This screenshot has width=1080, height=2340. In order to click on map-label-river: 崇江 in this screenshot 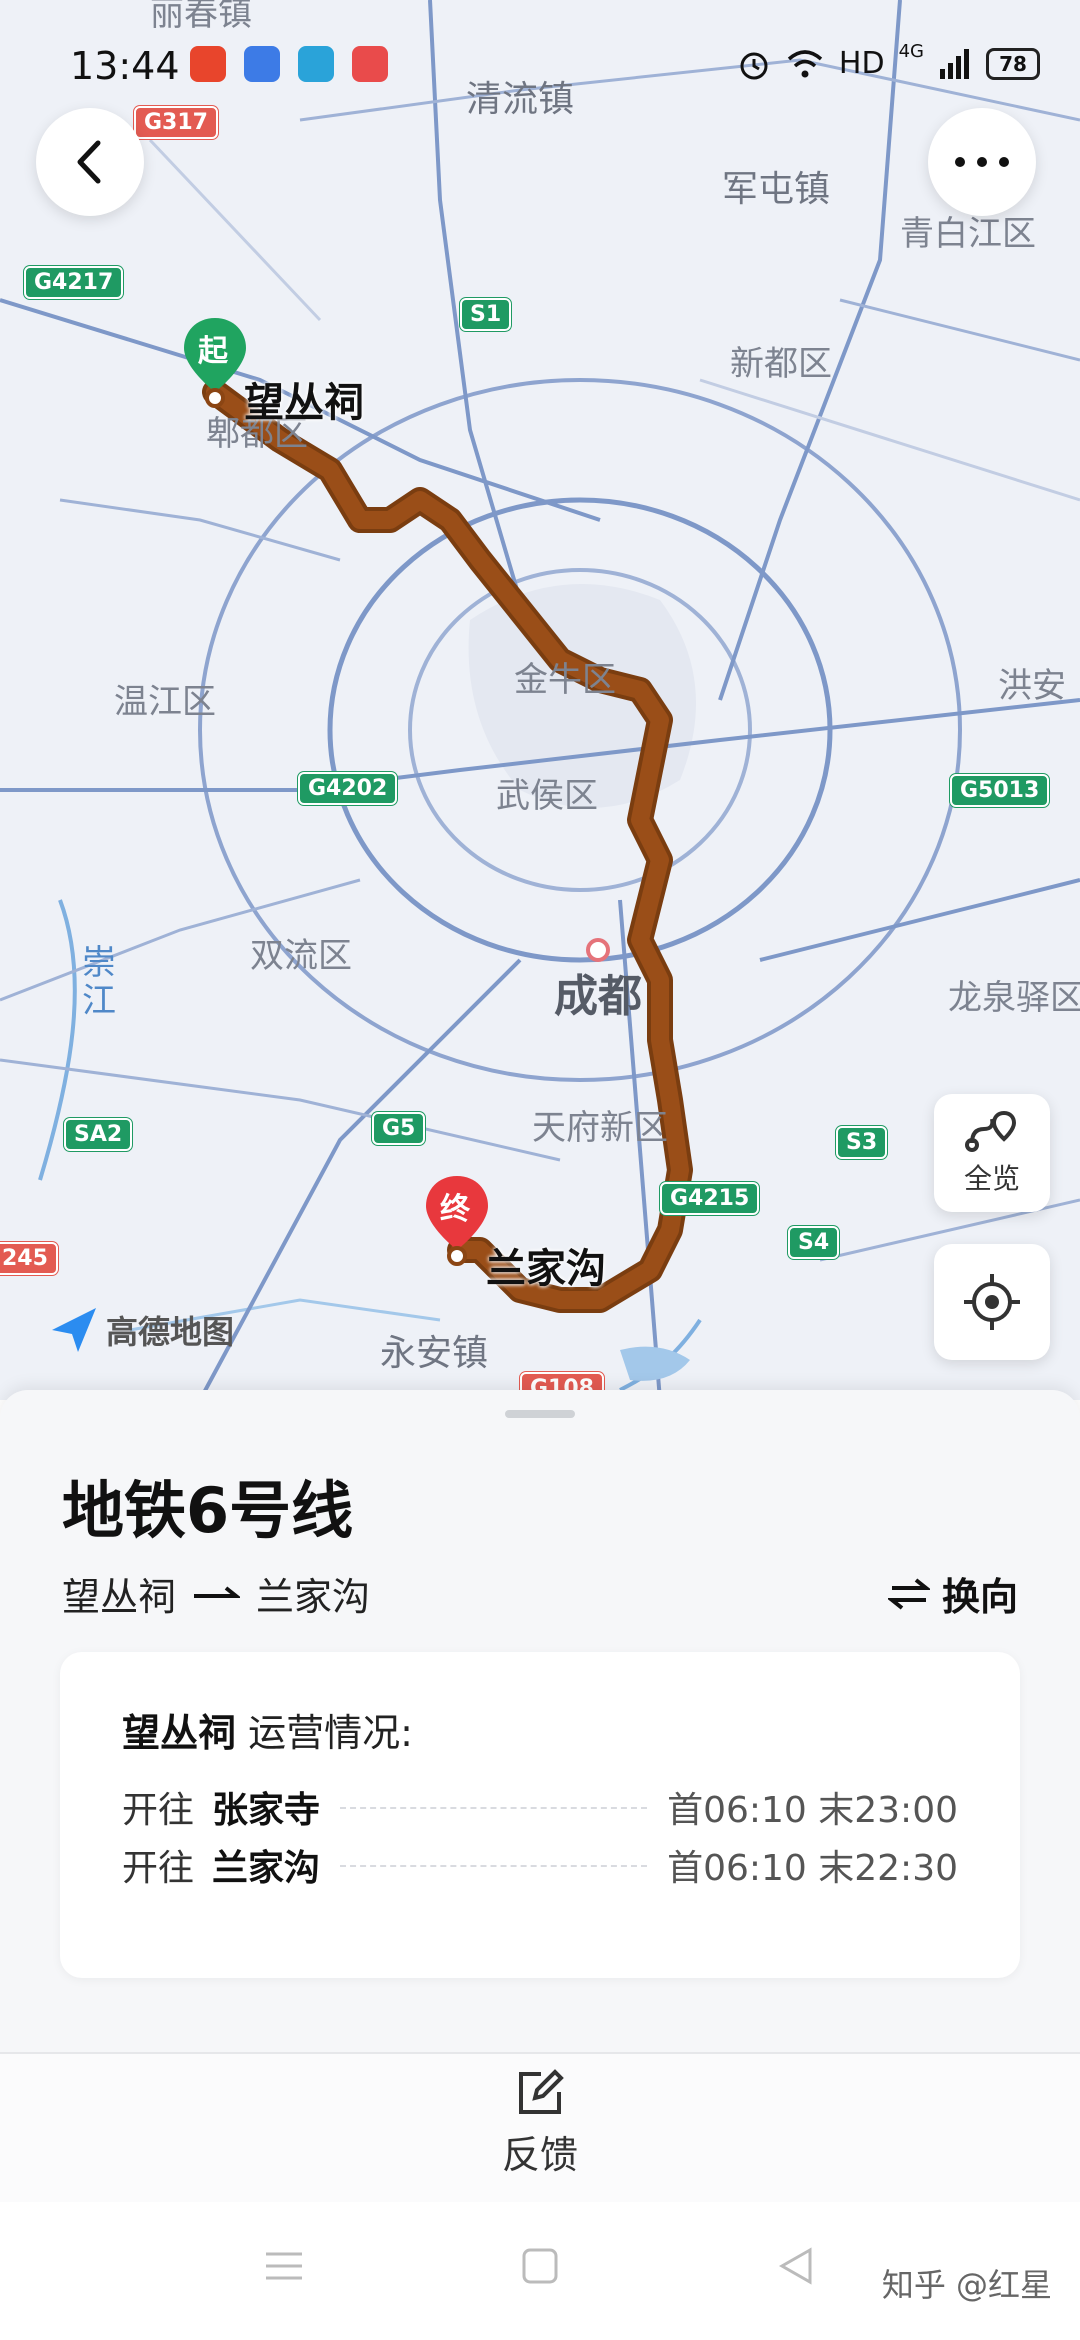, I will do `click(99, 982)`.